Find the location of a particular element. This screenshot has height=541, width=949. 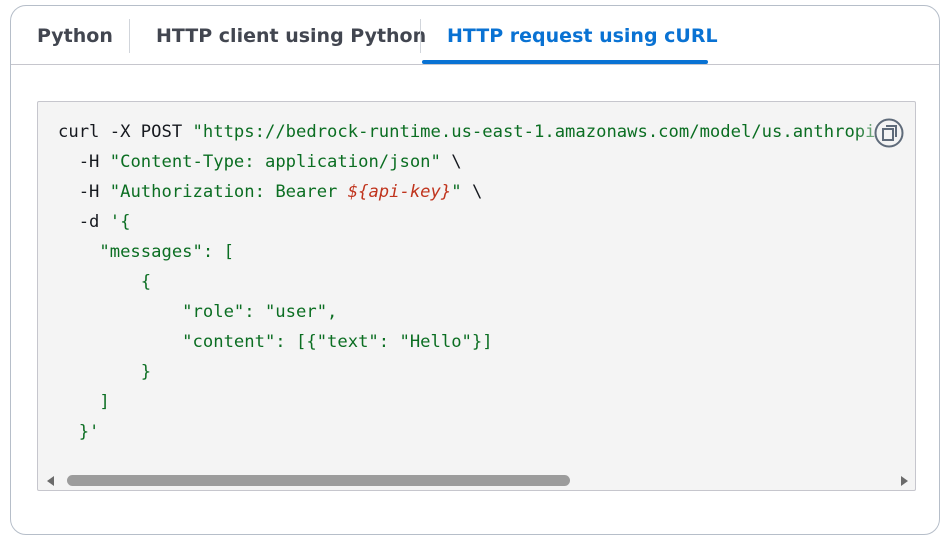

code-token: curl -X POST is located at coordinates (125, 132).